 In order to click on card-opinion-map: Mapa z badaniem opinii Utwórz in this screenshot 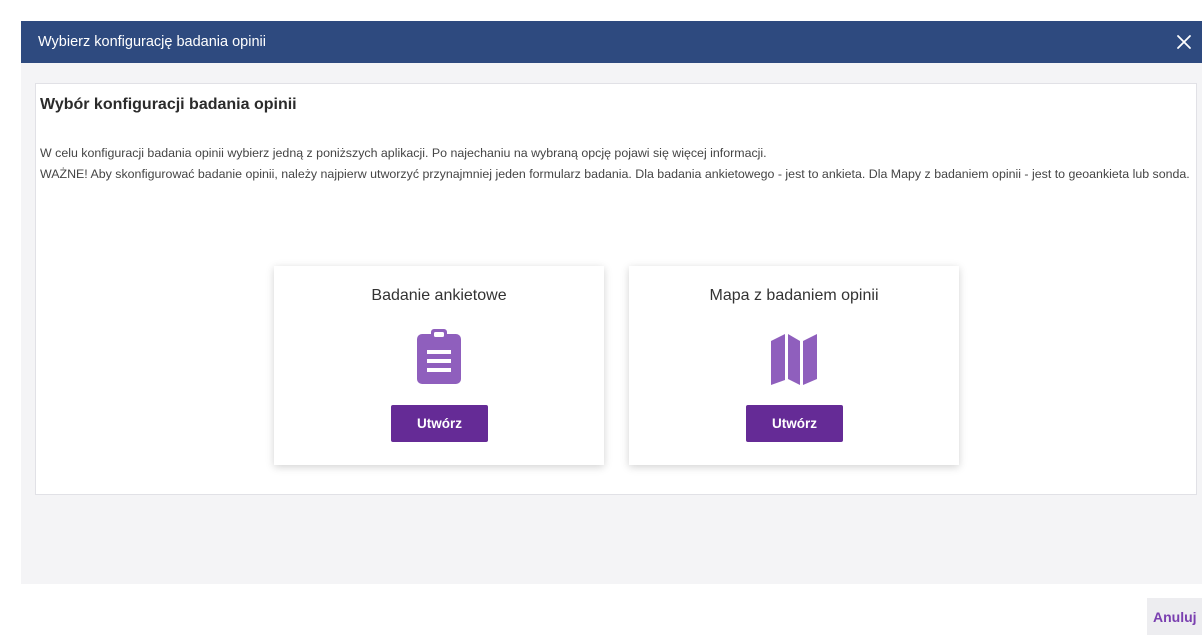, I will do `click(794, 365)`.